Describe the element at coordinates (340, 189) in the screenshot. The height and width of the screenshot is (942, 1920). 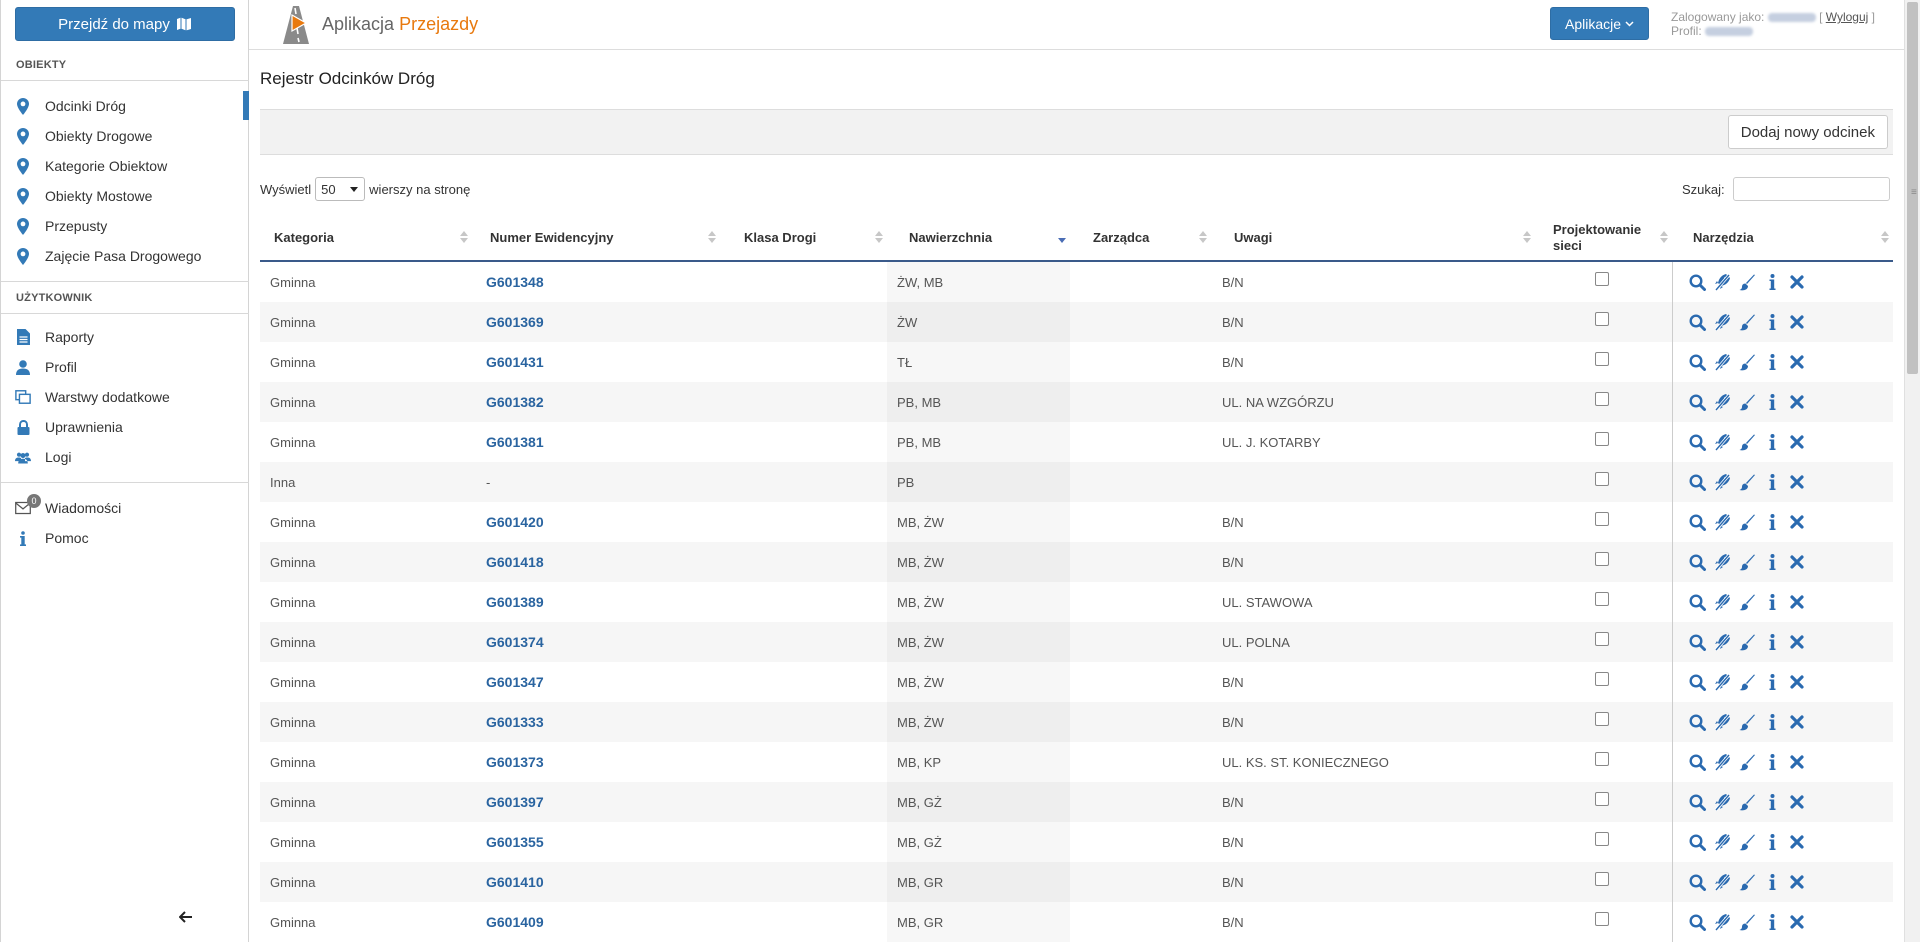
I see `page-length-select: 50` at that location.